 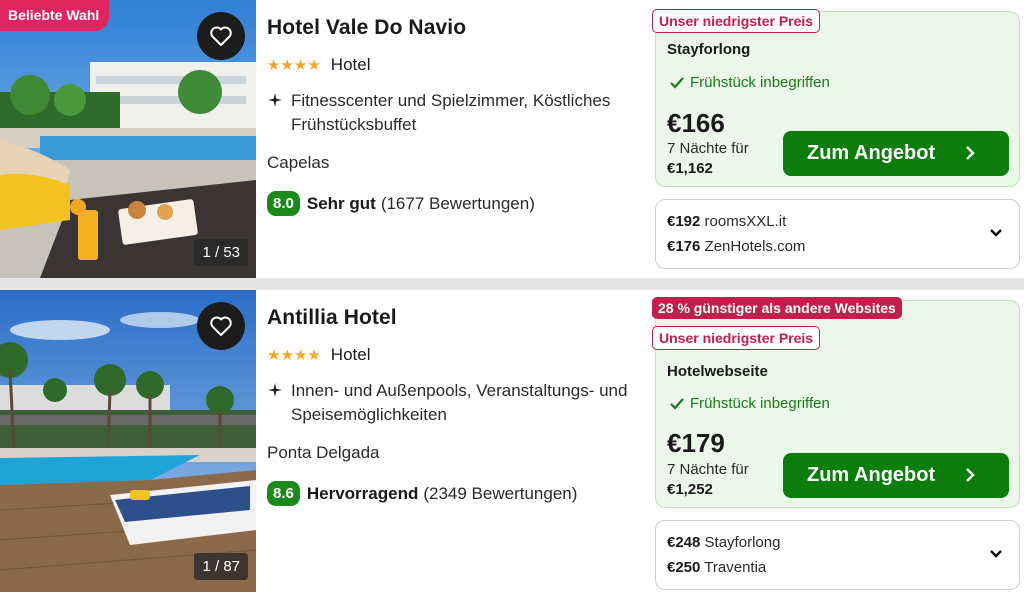 I want to click on cheaper-tag: 28 % günstiger als andere Websites, so click(x=777, y=308).